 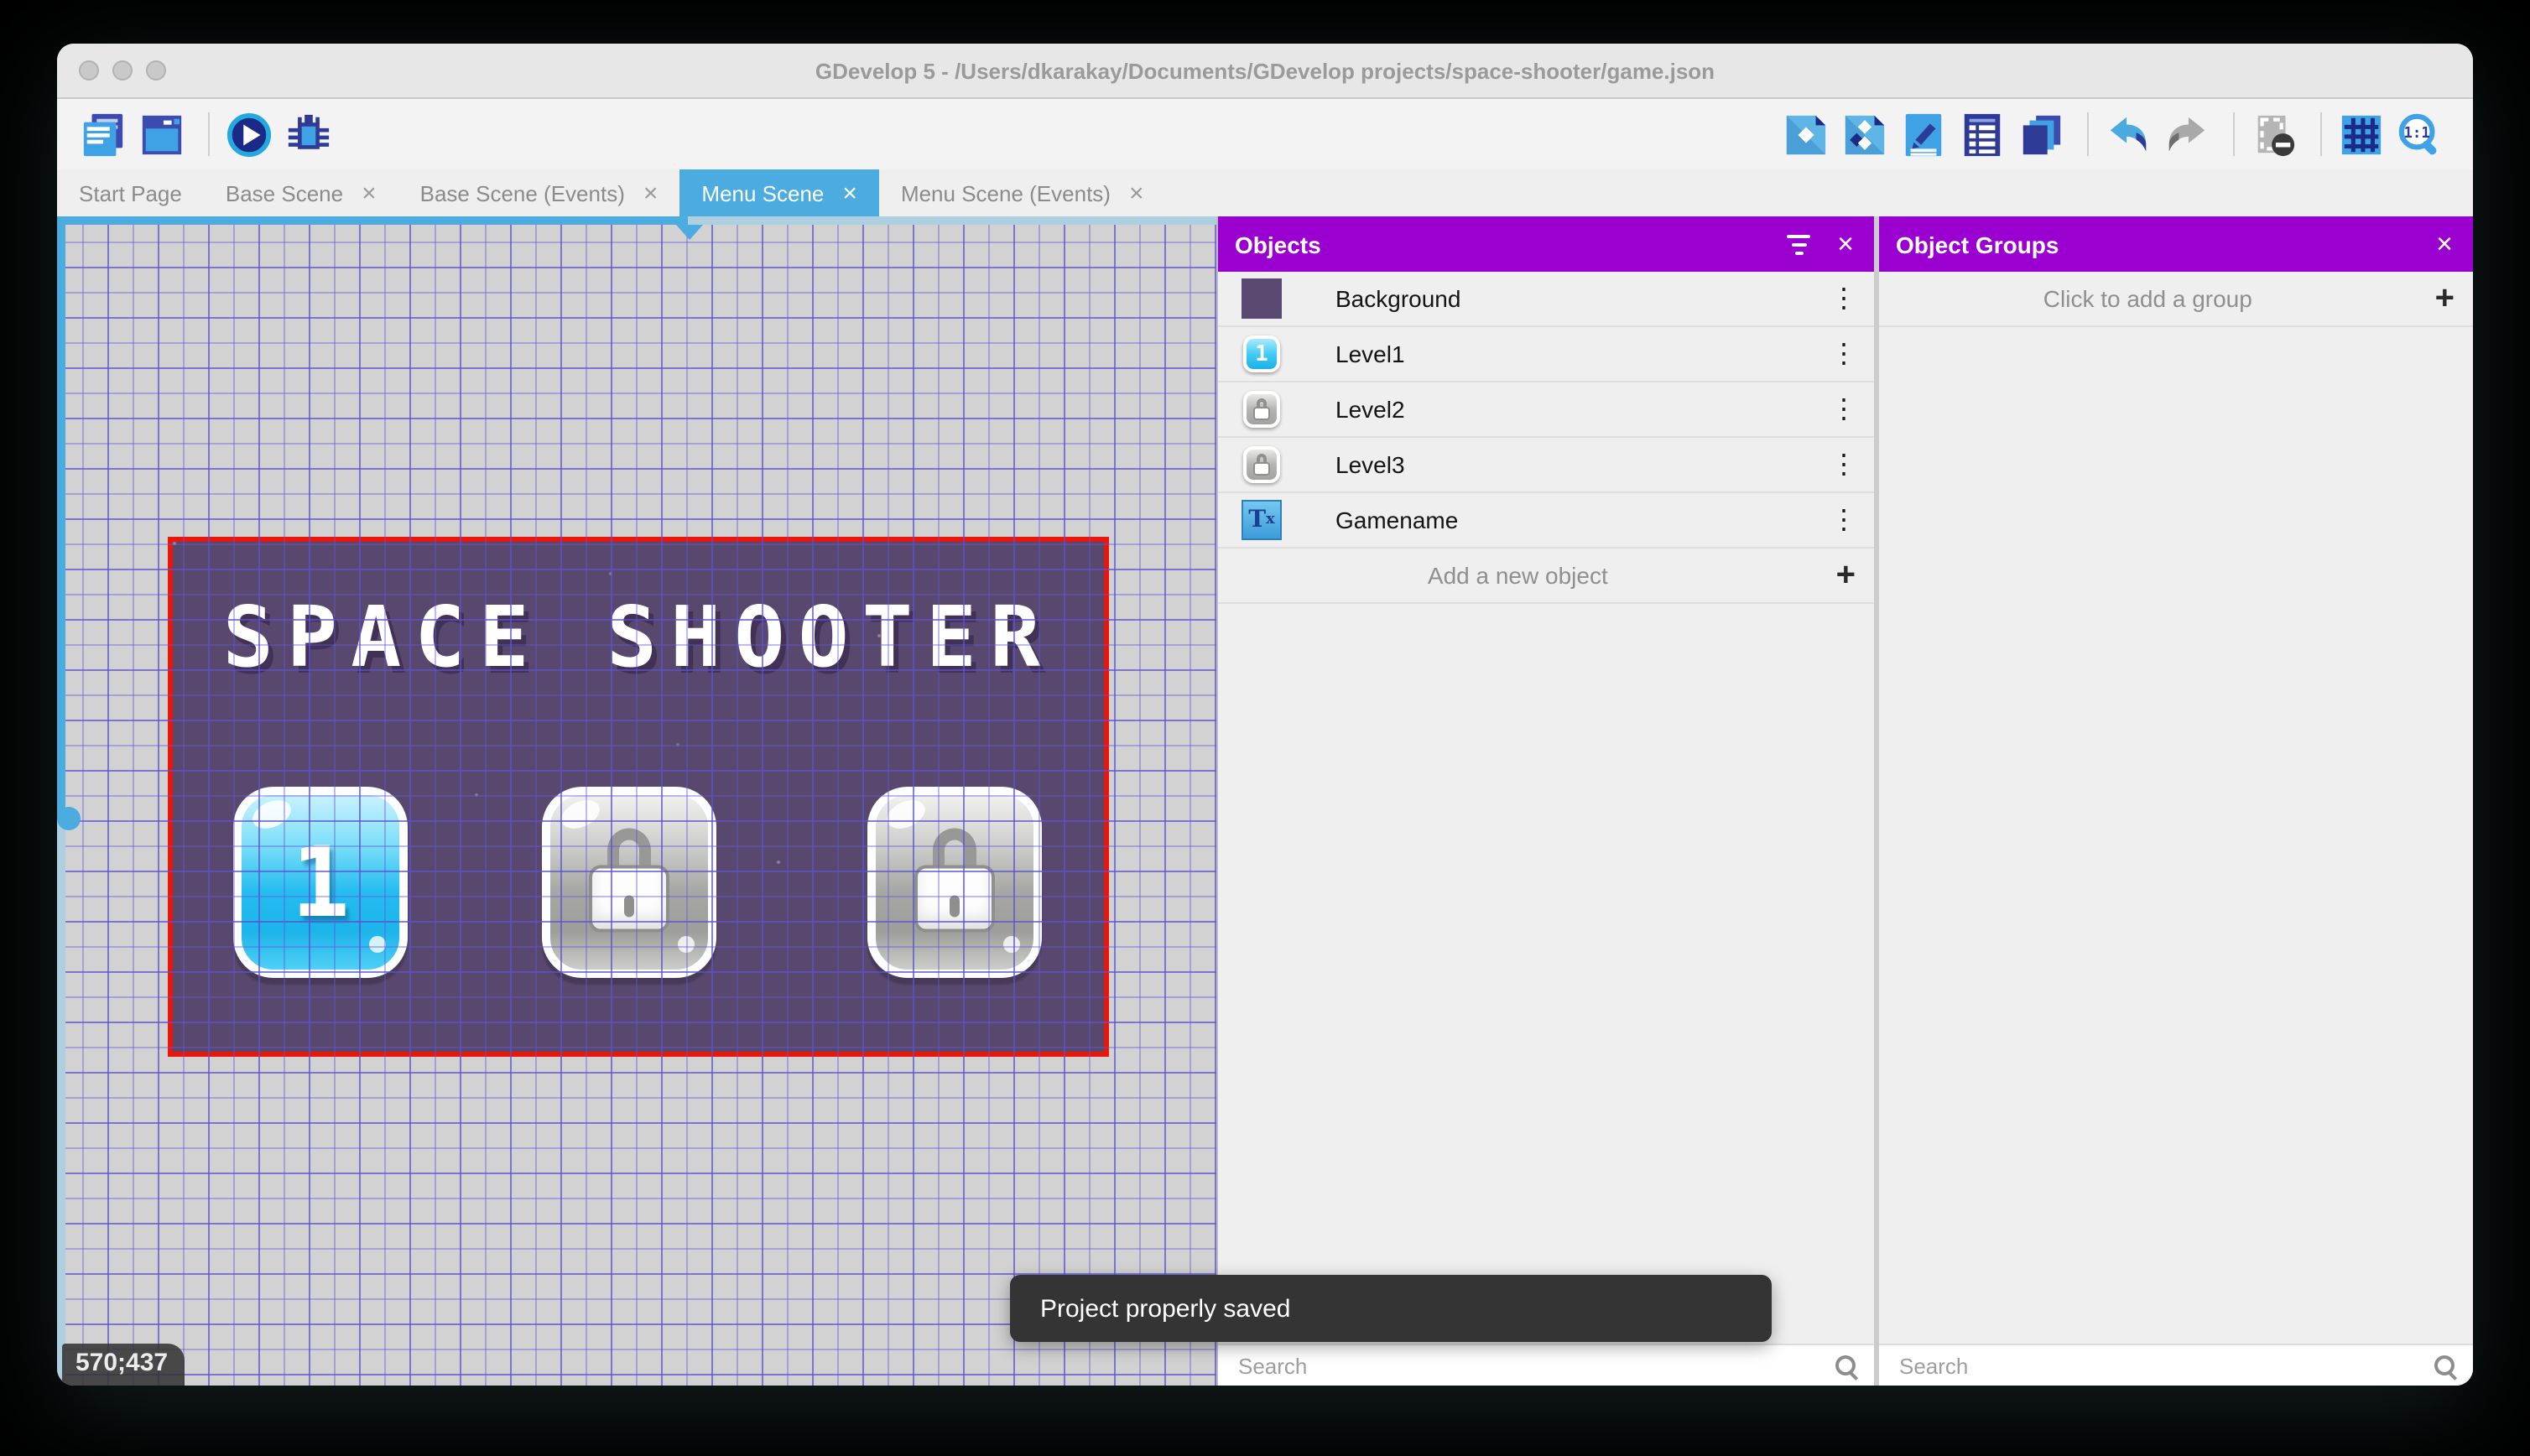 I want to click on tab-label: Menu Scene, so click(x=763, y=192).